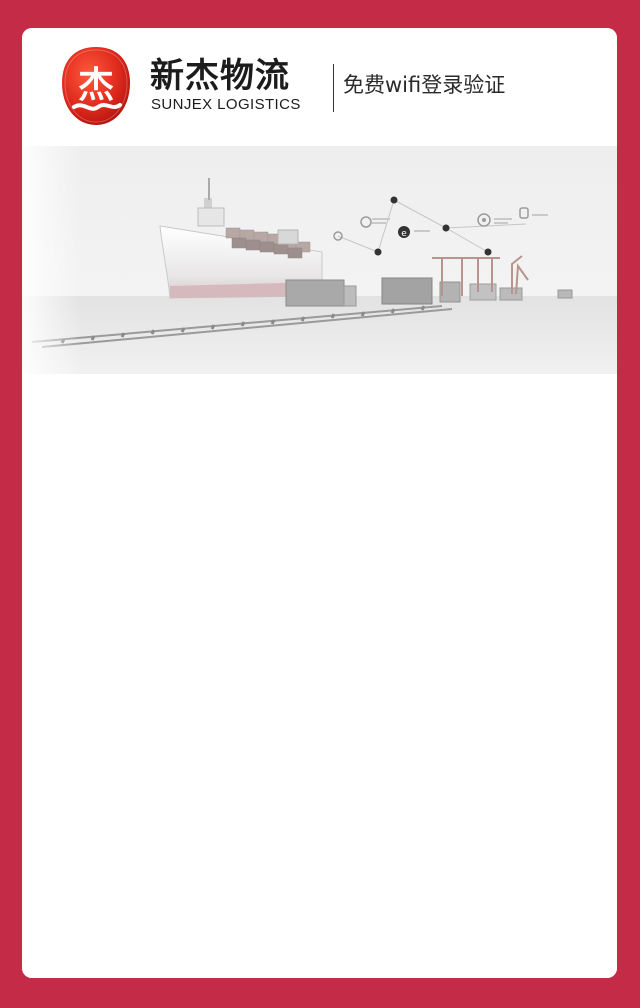 The width and height of the screenshot is (640, 1008). I want to click on portal-title: 免费wifi登录验证, so click(424, 85).